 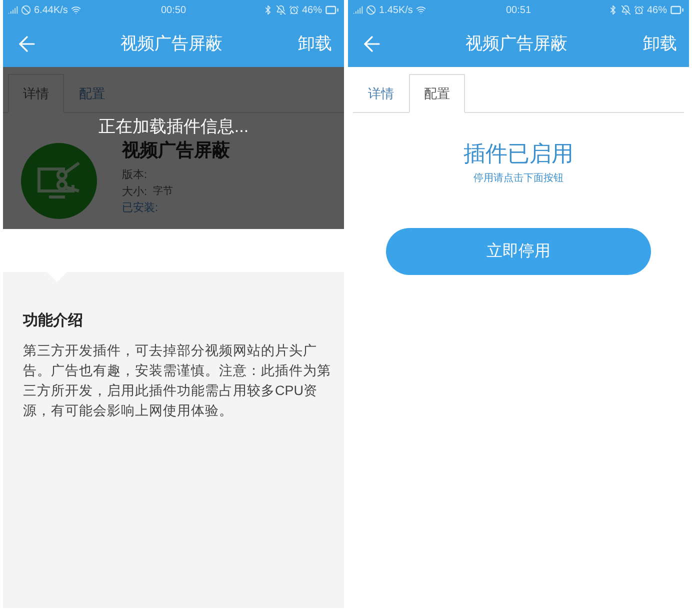 What do you see at coordinates (518, 11) in the screenshot?
I see `clock: 00:51` at bounding box center [518, 11].